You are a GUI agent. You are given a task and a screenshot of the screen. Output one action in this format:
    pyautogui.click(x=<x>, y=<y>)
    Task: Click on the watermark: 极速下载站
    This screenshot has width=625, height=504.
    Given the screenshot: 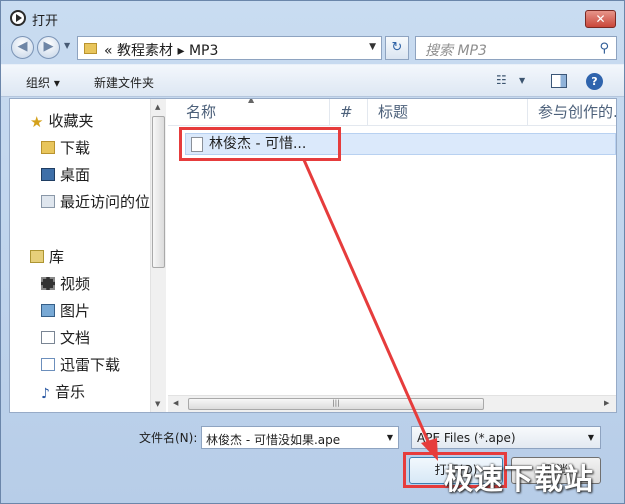 What is the action you would take?
    pyautogui.click(x=519, y=479)
    